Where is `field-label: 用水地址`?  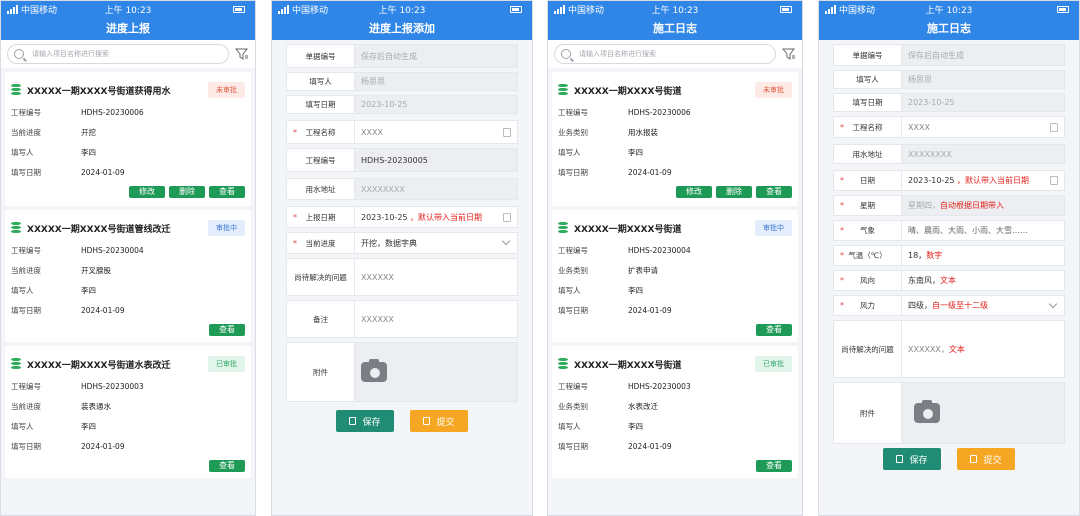 field-label: 用水地址 is located at coordinates (868, 154).